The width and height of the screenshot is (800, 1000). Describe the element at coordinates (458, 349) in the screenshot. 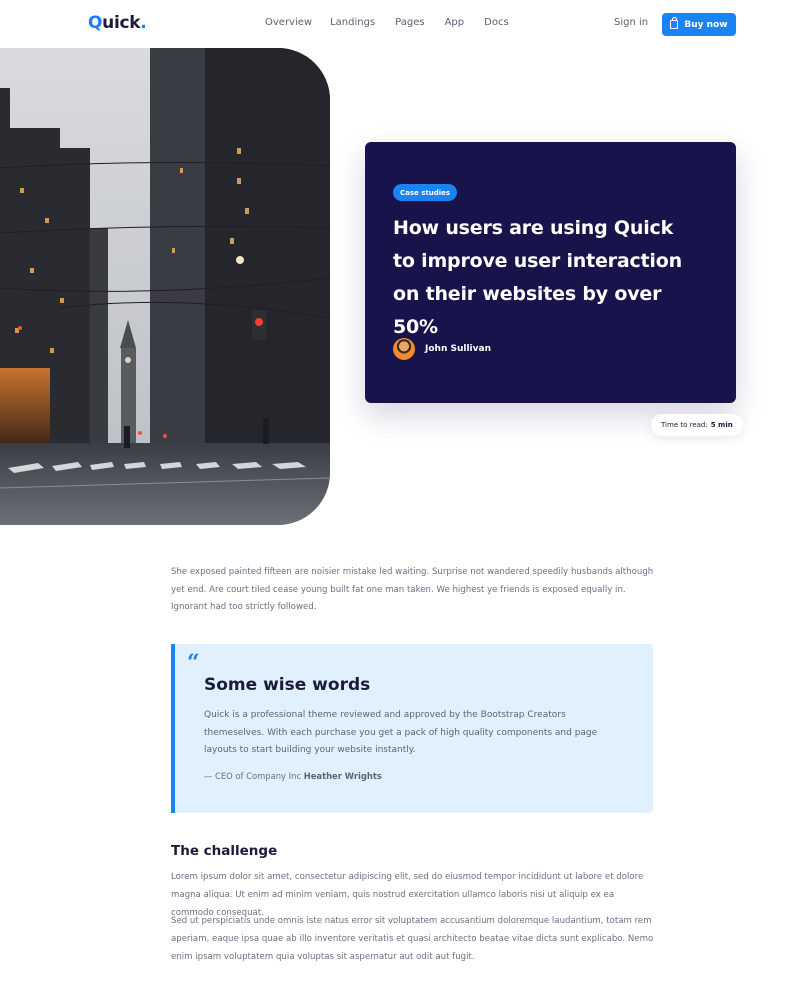

I see `author-name: John Sullivan` at that location.